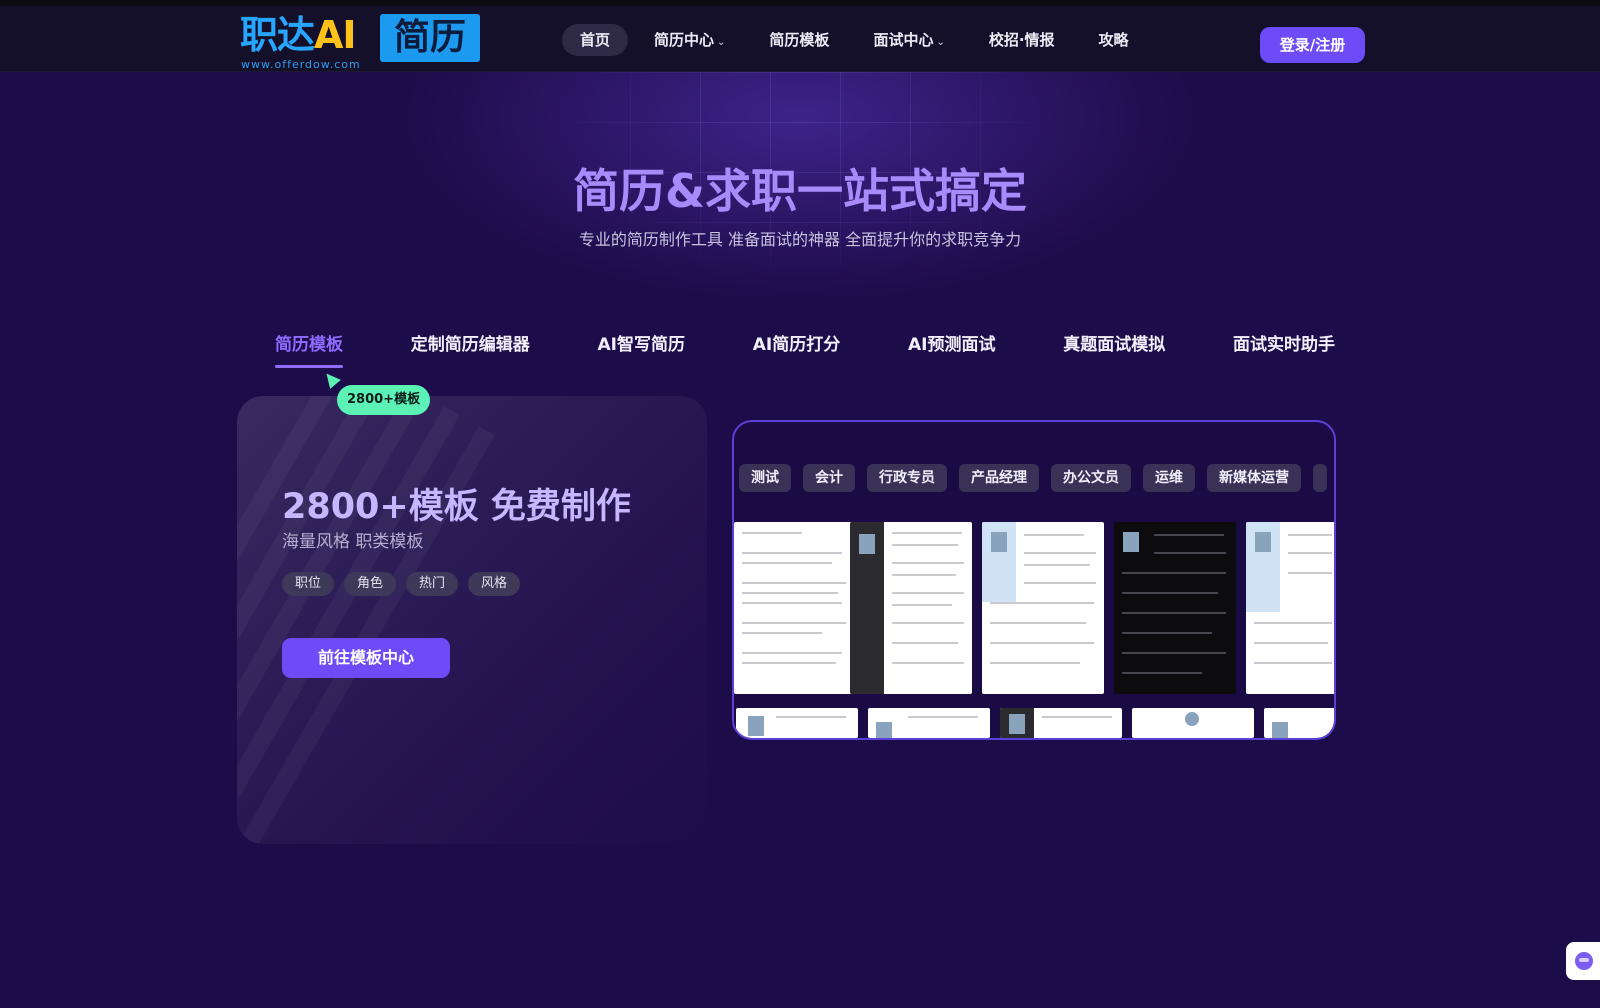 The width and height of the screenshot is (1600, 1008). Describe the element at coordinates (335, 35) in the screenshot. I see `logo-ai: AI` at that location.